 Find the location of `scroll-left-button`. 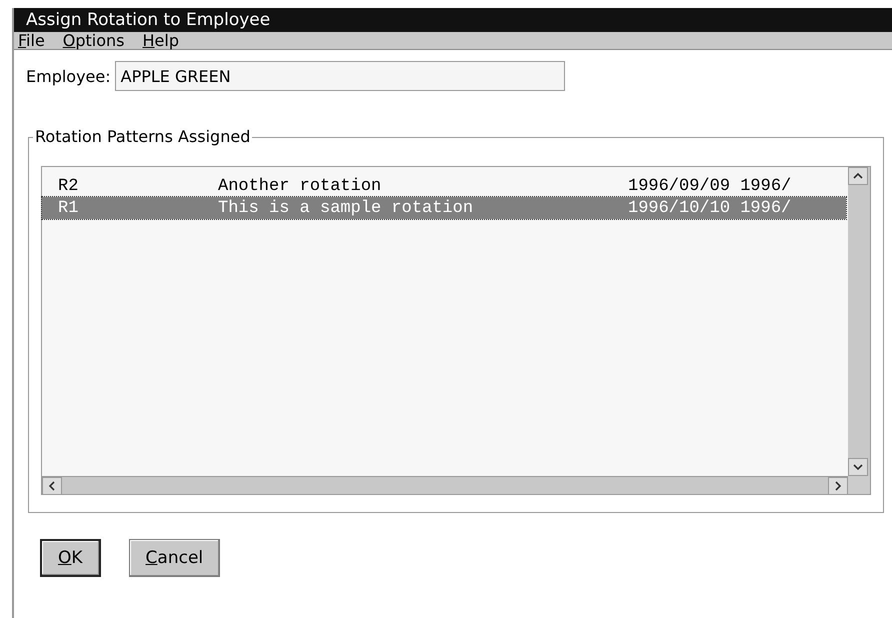

scroll-left-button is located at coordinates (52, 485).